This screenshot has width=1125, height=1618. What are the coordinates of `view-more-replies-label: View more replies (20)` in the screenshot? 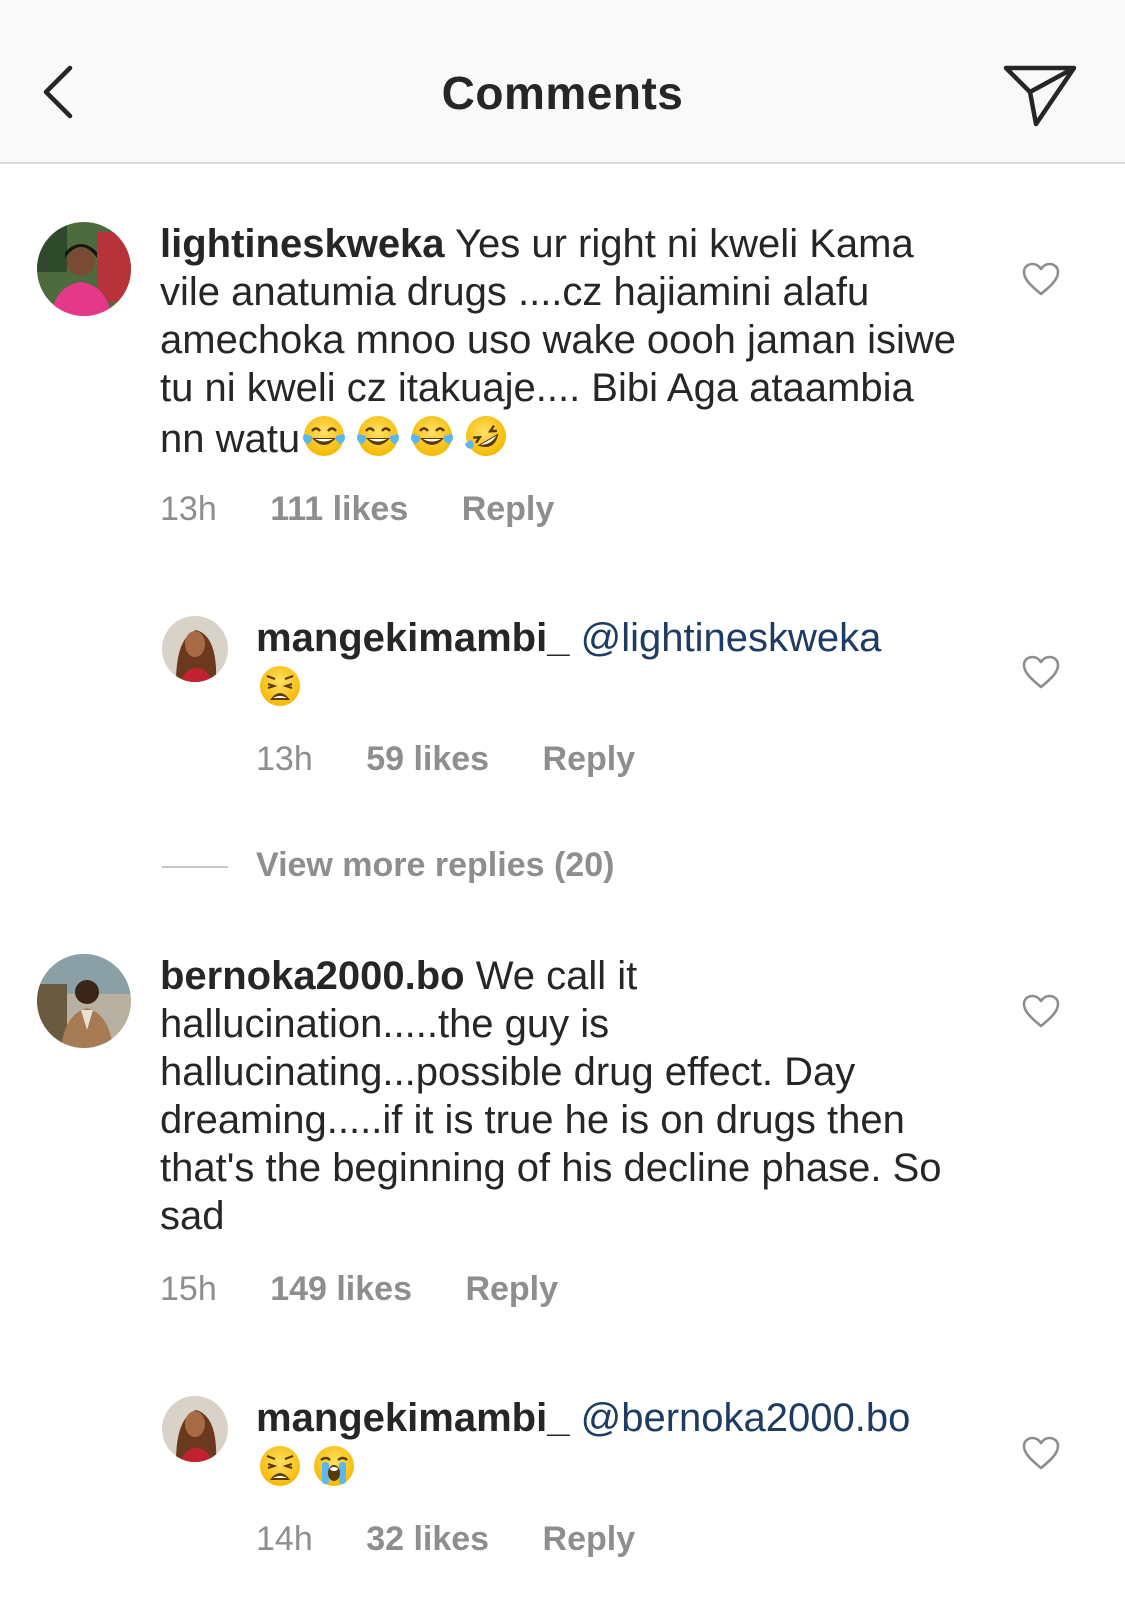 It's located at (435, 865).